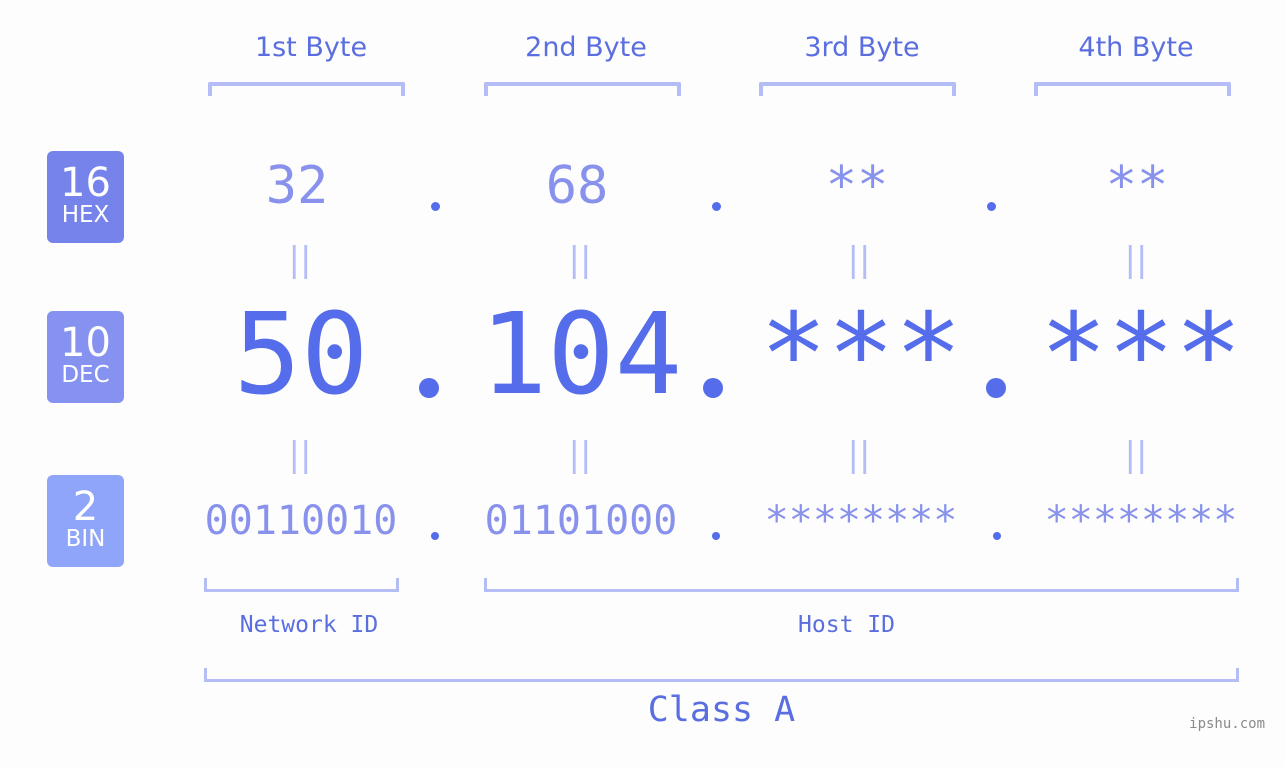 The width and height of the screenshot is (1285, 767). I want to click on equals-hex-dec-2: ||, so click(580, 260).